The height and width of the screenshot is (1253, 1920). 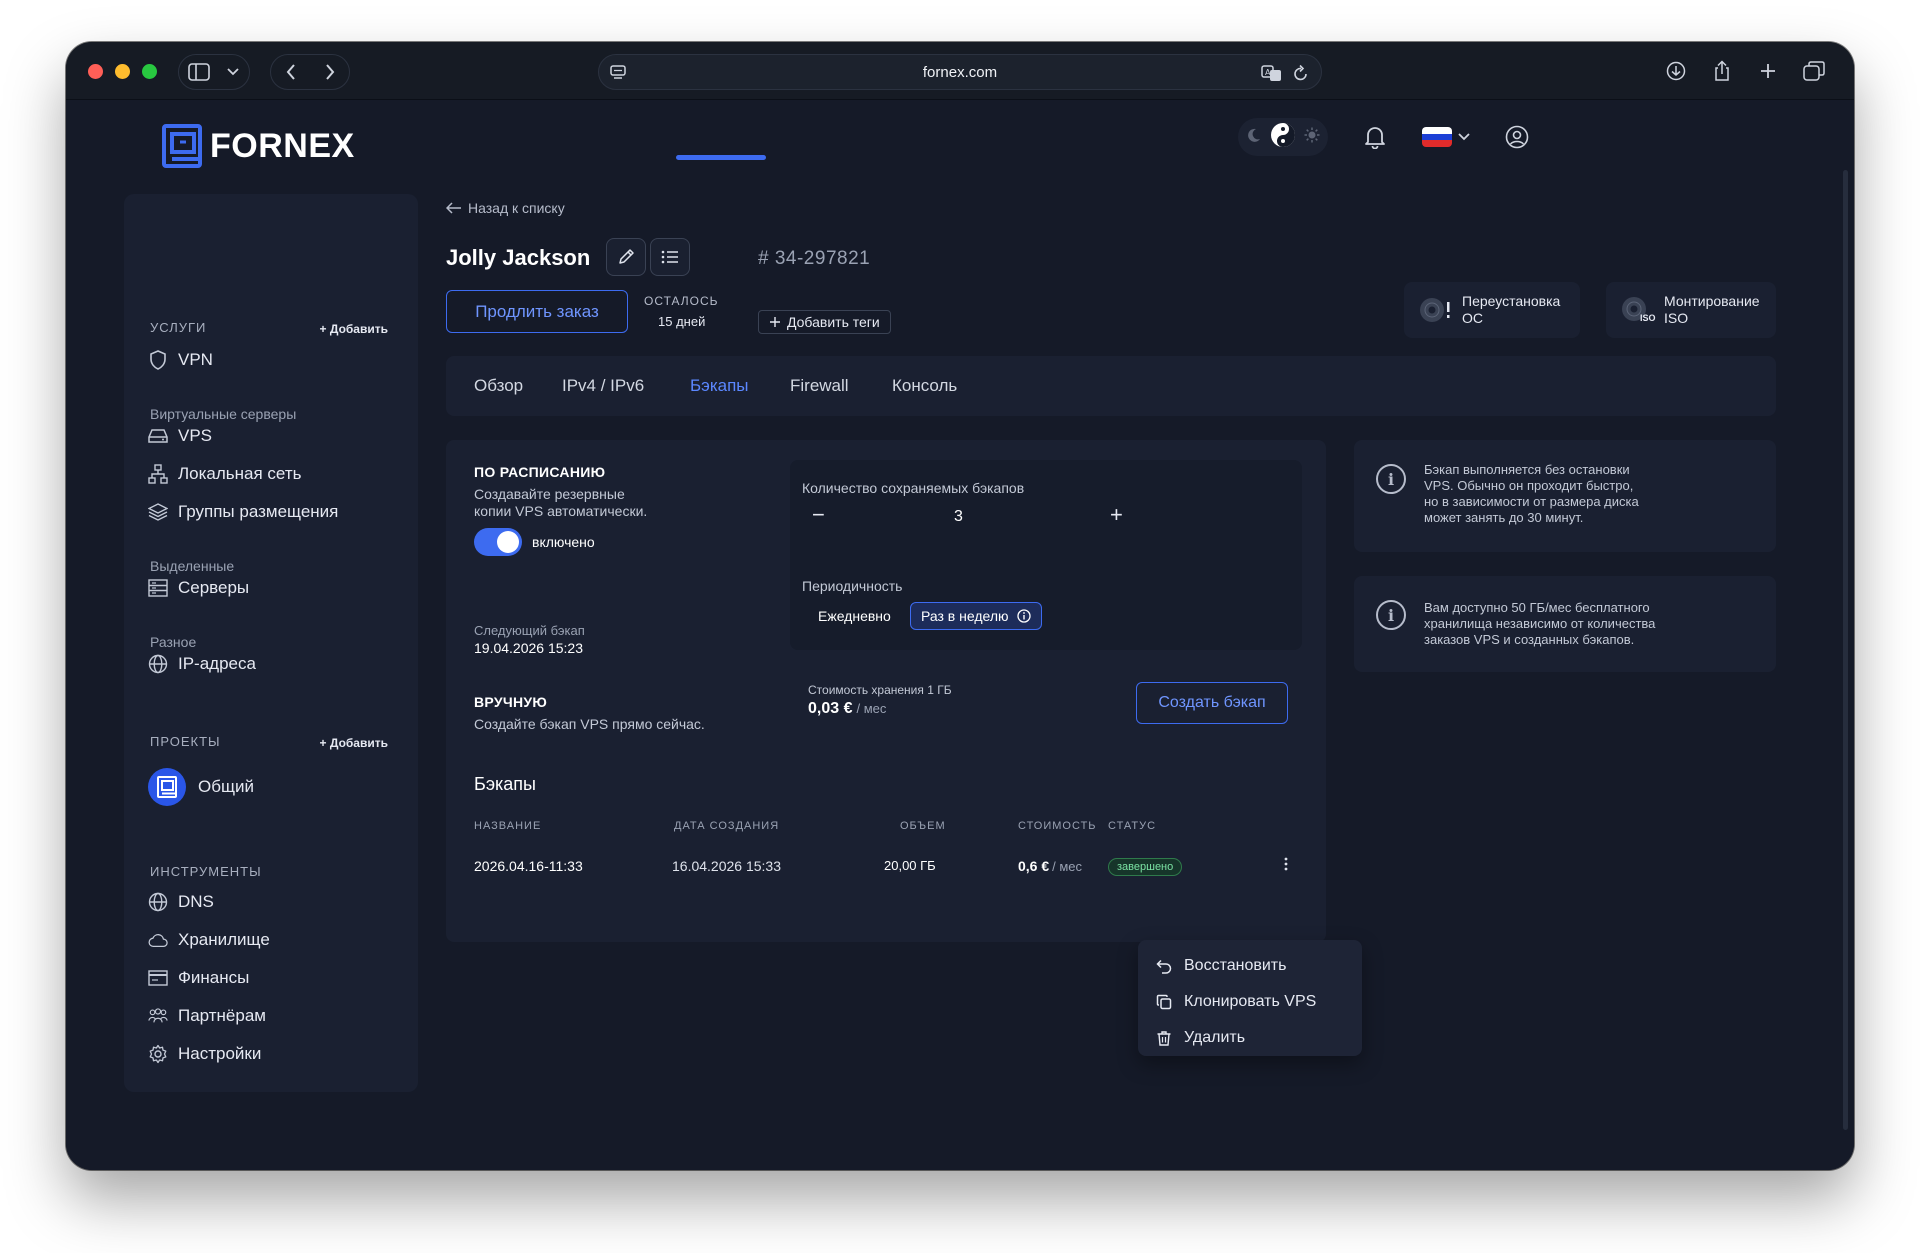 I want to click on column-cost: СТОИМОСТЬ, so click(x=1057, y=826).